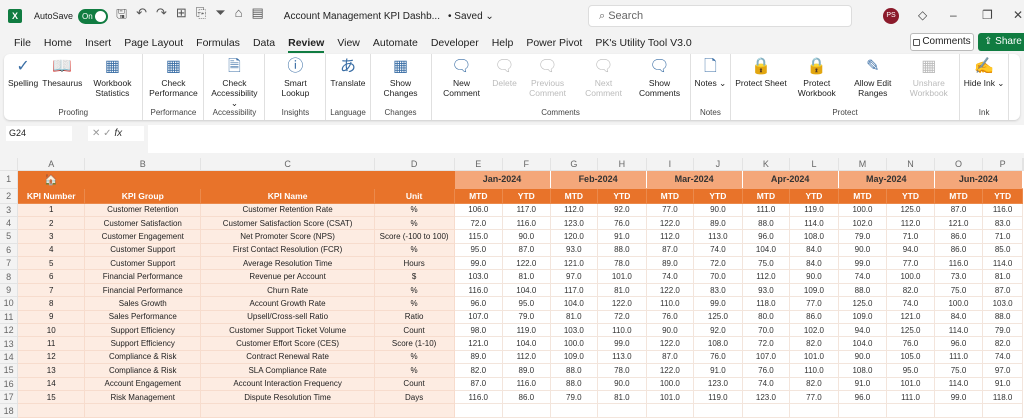 This screenshot has width=1024, height=418. I want to click on ytd-value-cell: 121.0, so click(910, 317).